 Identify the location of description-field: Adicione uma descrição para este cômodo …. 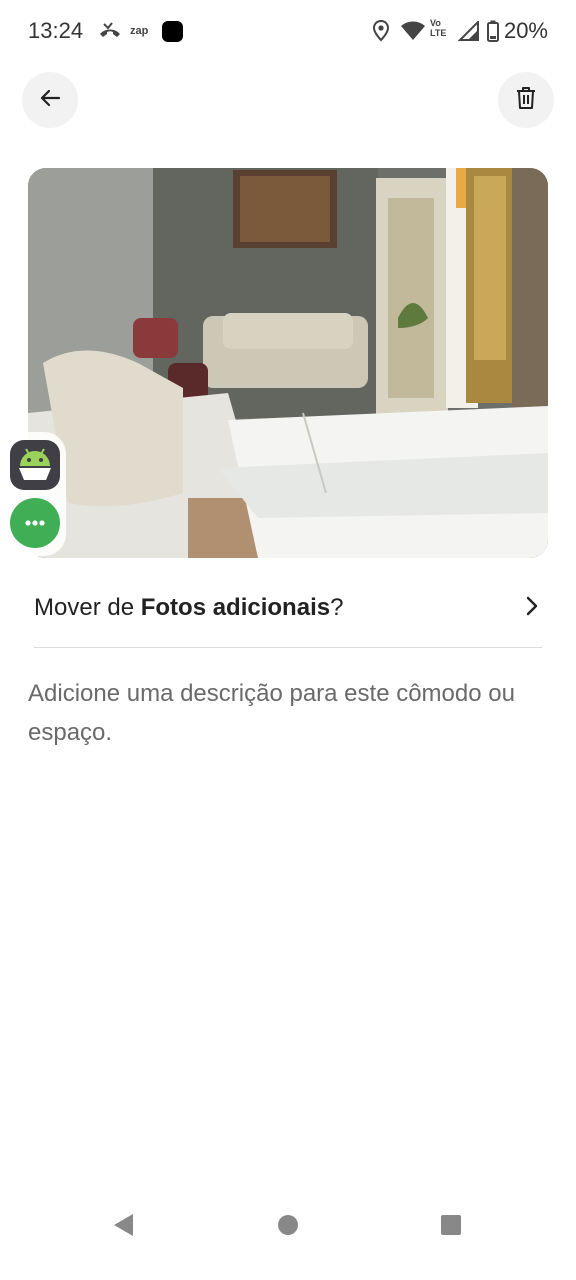
(283, 713).